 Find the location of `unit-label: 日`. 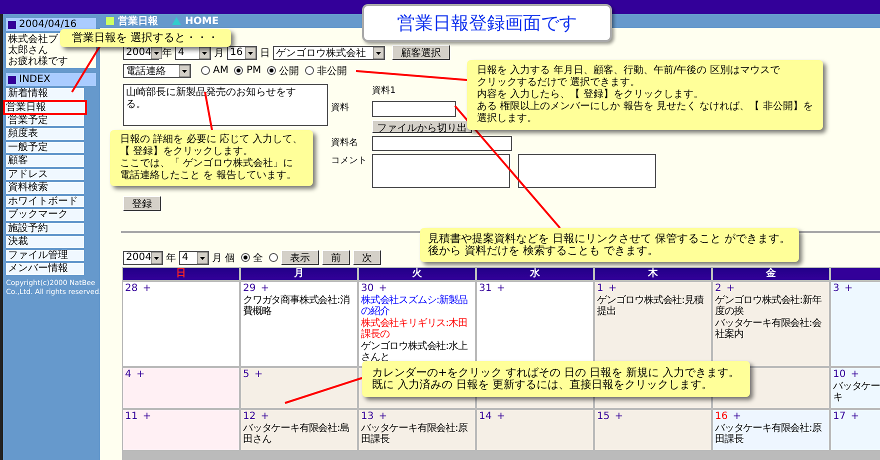

unit-label: 日 is located at coordinates (265, 53).